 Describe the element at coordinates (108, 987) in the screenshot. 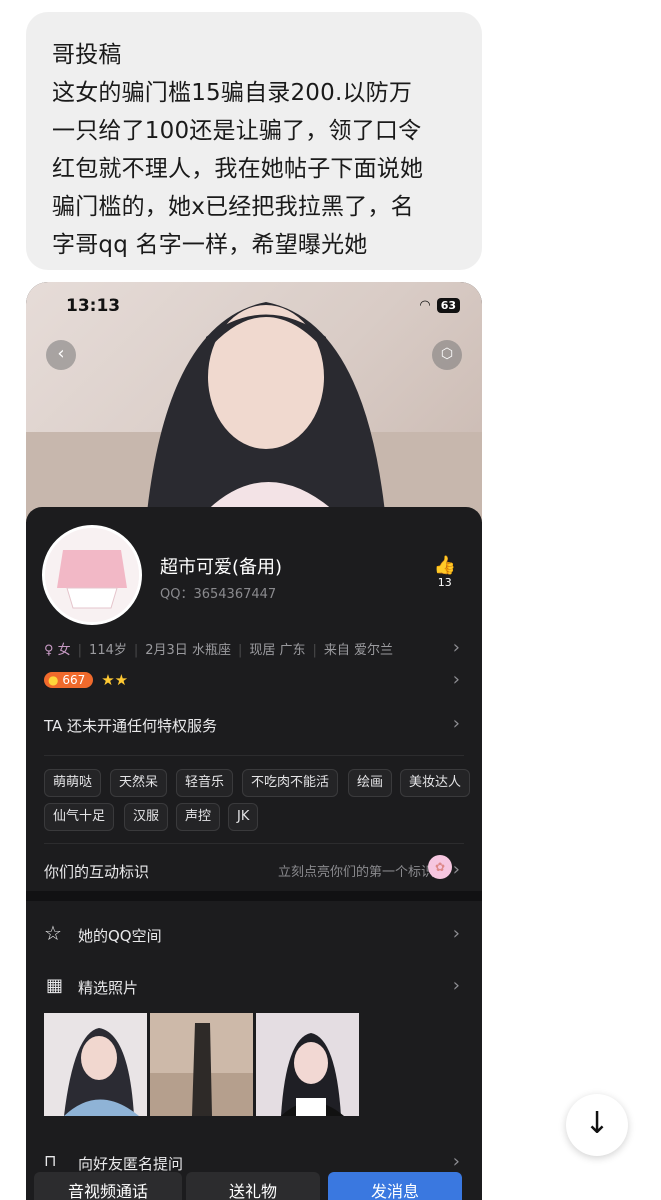

I see `photos-label: 精选照片` at that location.